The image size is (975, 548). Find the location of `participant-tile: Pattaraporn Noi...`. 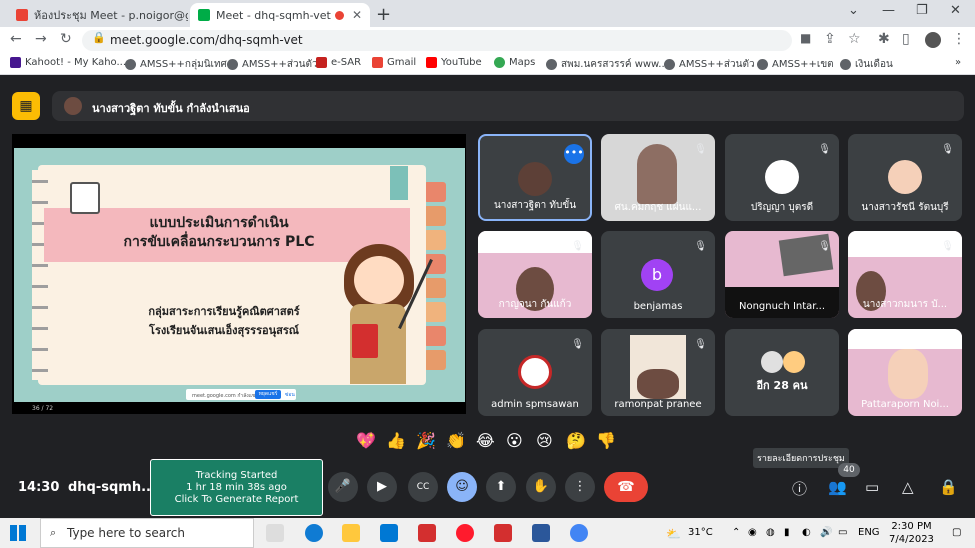

participant-tile: Pattaraporn Noi... is located at coordinates (905, 372).